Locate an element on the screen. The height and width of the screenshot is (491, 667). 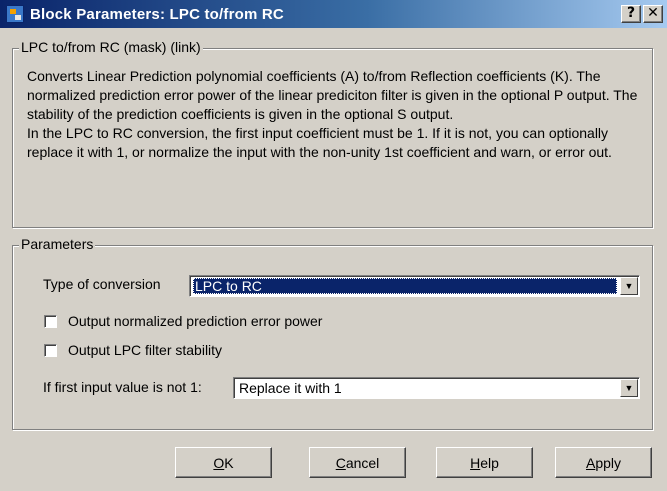
description-group-legend: LPC to/from RC (mask) (link) is located at coordinates (111, 47).